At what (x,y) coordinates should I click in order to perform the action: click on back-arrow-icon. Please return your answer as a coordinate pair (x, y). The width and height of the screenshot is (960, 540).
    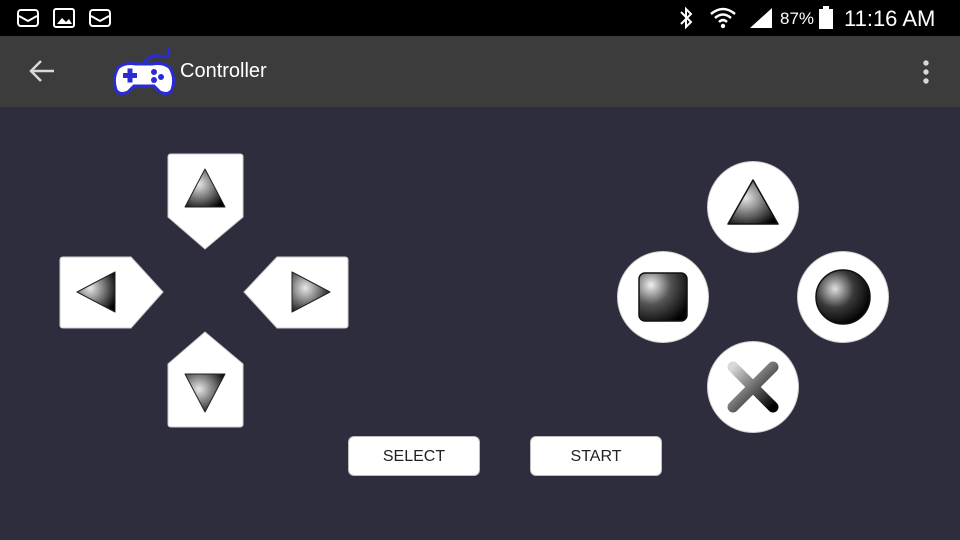
    Looking at the image, I should click on (42, 73).